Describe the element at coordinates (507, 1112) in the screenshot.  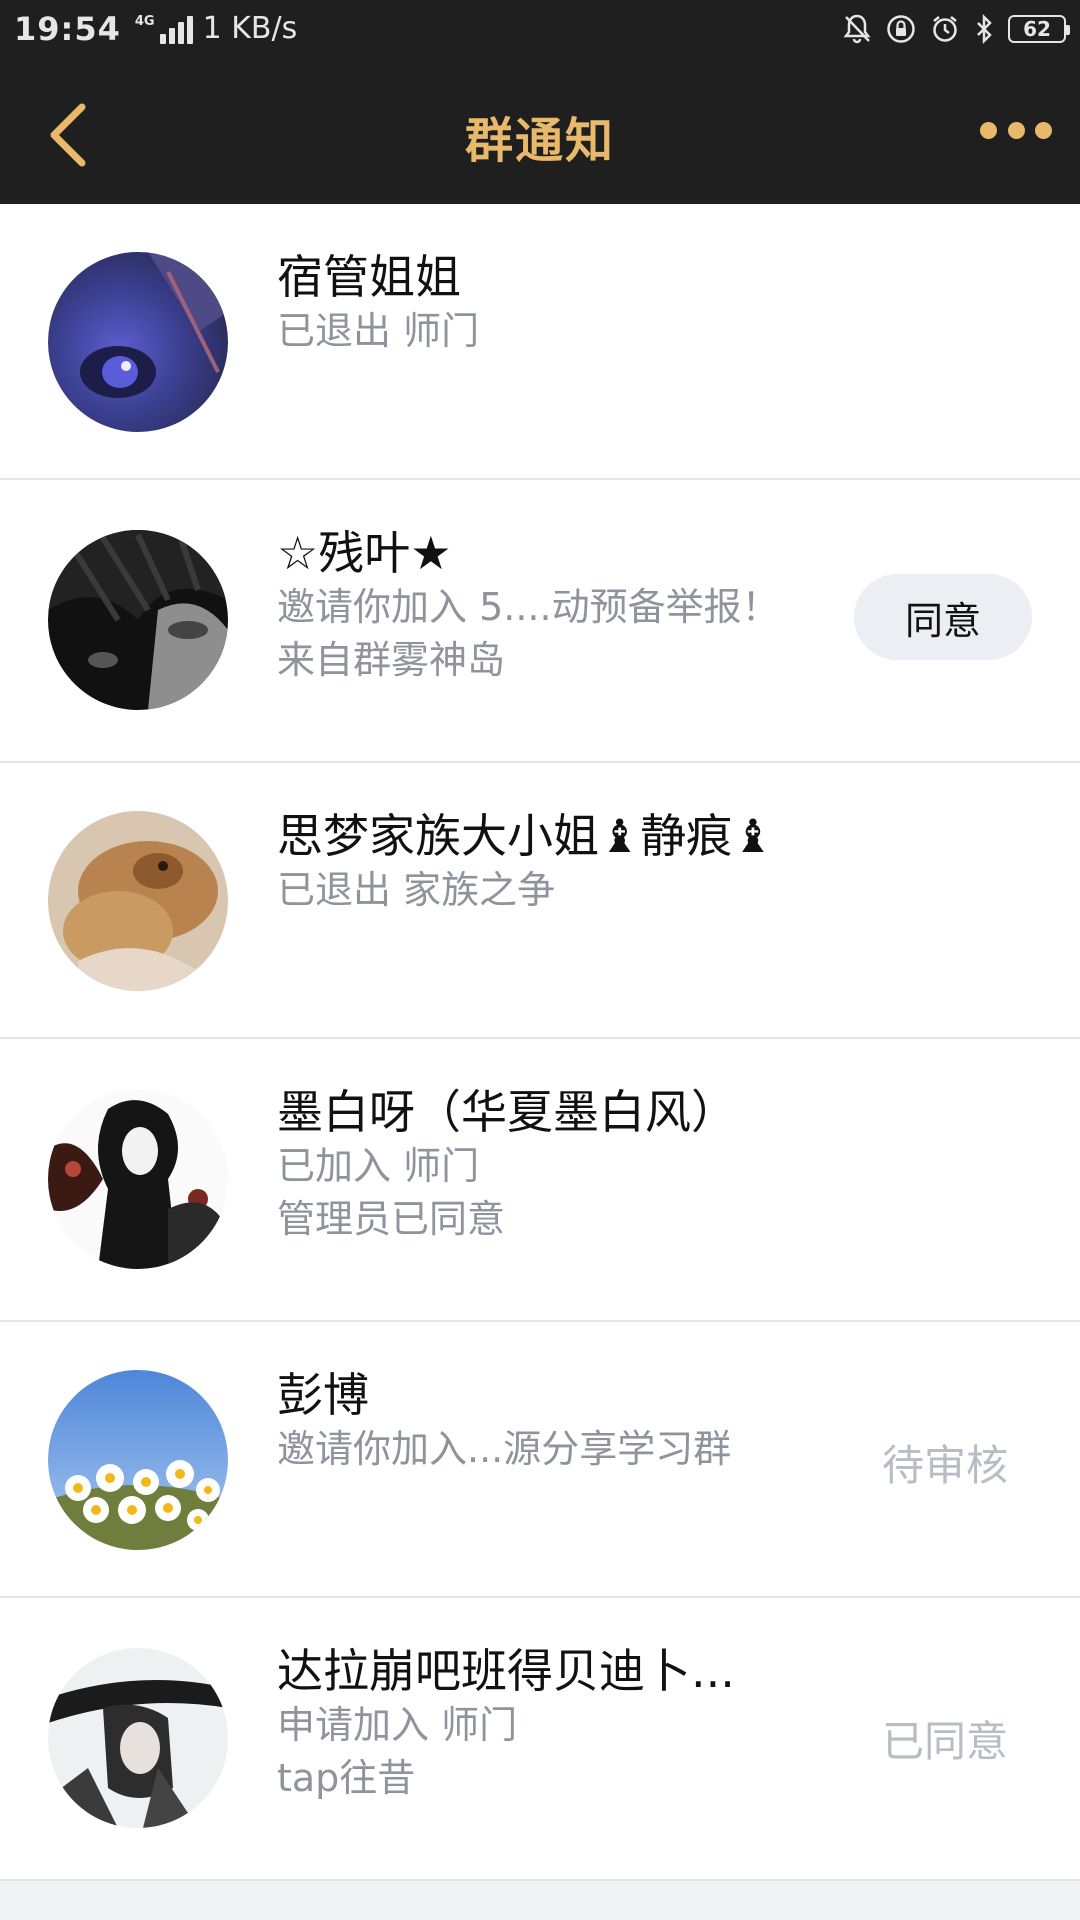
I see `sender-name: 墨白呀（华夏墨白风）` at that location.